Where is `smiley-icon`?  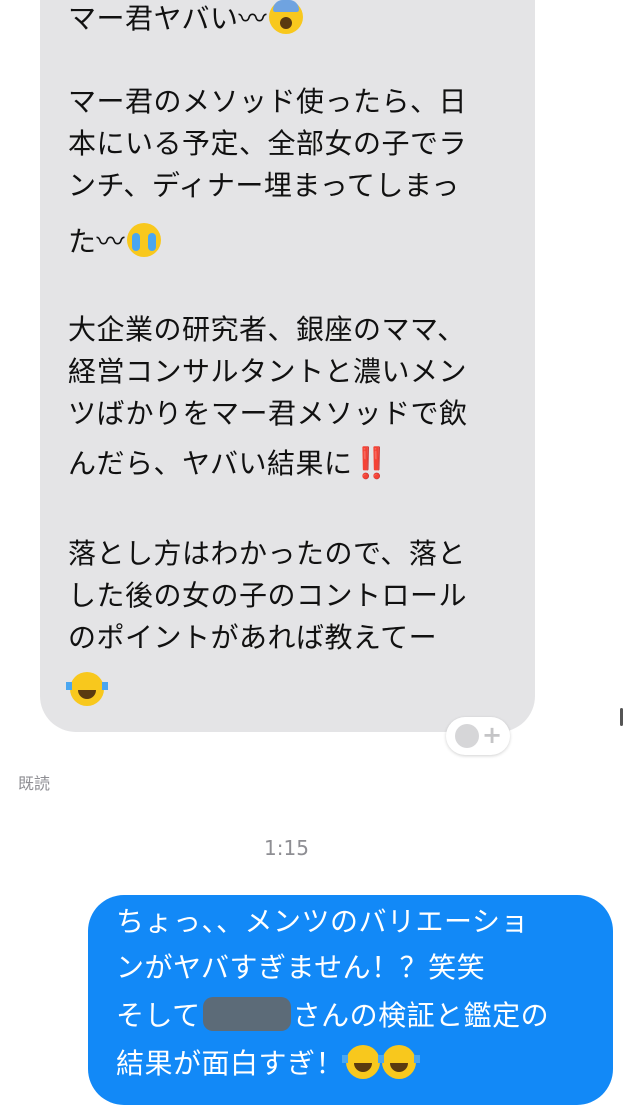
smiley-icon is located at coordinates (467, 736).